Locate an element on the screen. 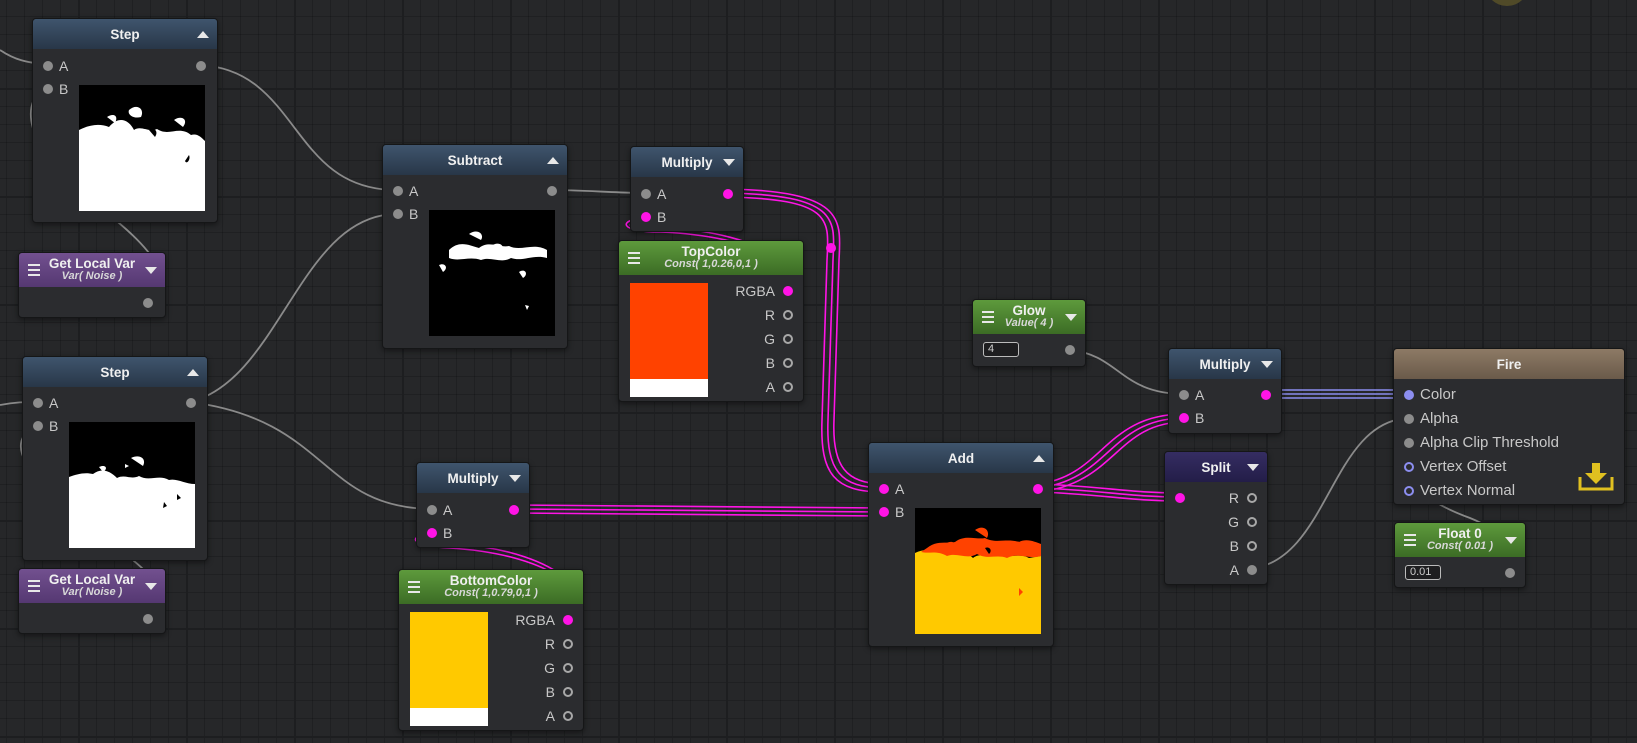  input-port-vertex-offset is located at coordinates (1409, 467).